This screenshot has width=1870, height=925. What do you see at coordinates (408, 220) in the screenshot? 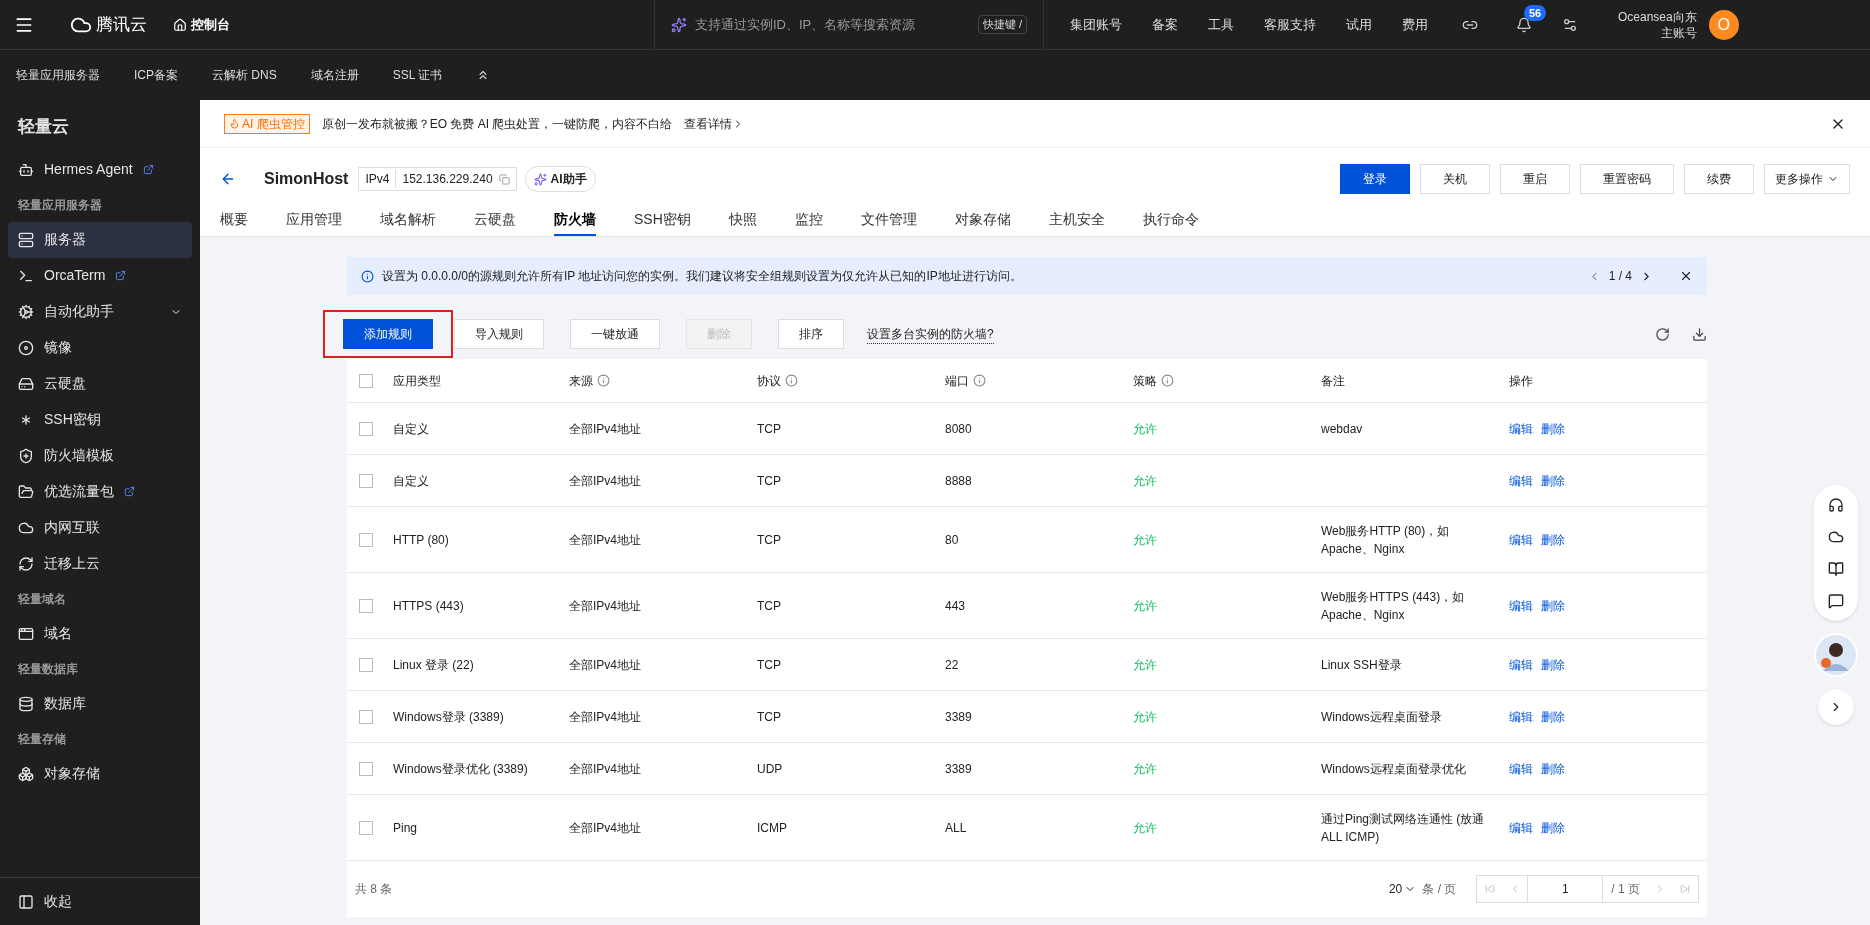
I see `tab: 域名解析` at bounding box center [408, 220].